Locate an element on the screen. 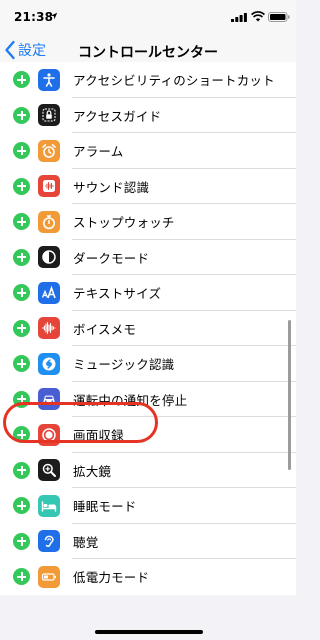 The height and width of the screenshot is (640, 320). item-label: 低電力モード is located at coordinates (111, 578).